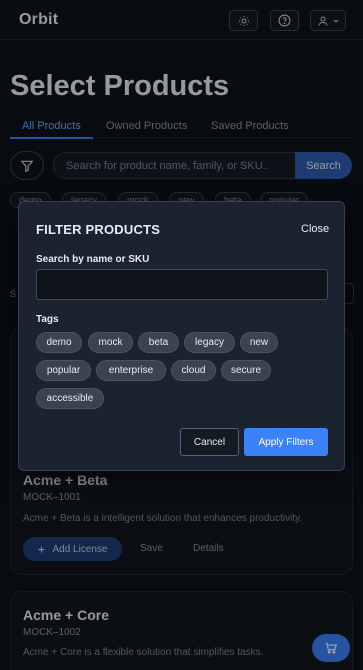 Image resolution: width=363 pixels, height=670 pixels. Describe the element at coordinates (246, 370) in the screenshot. I see `tag-secure: secure` at that location.